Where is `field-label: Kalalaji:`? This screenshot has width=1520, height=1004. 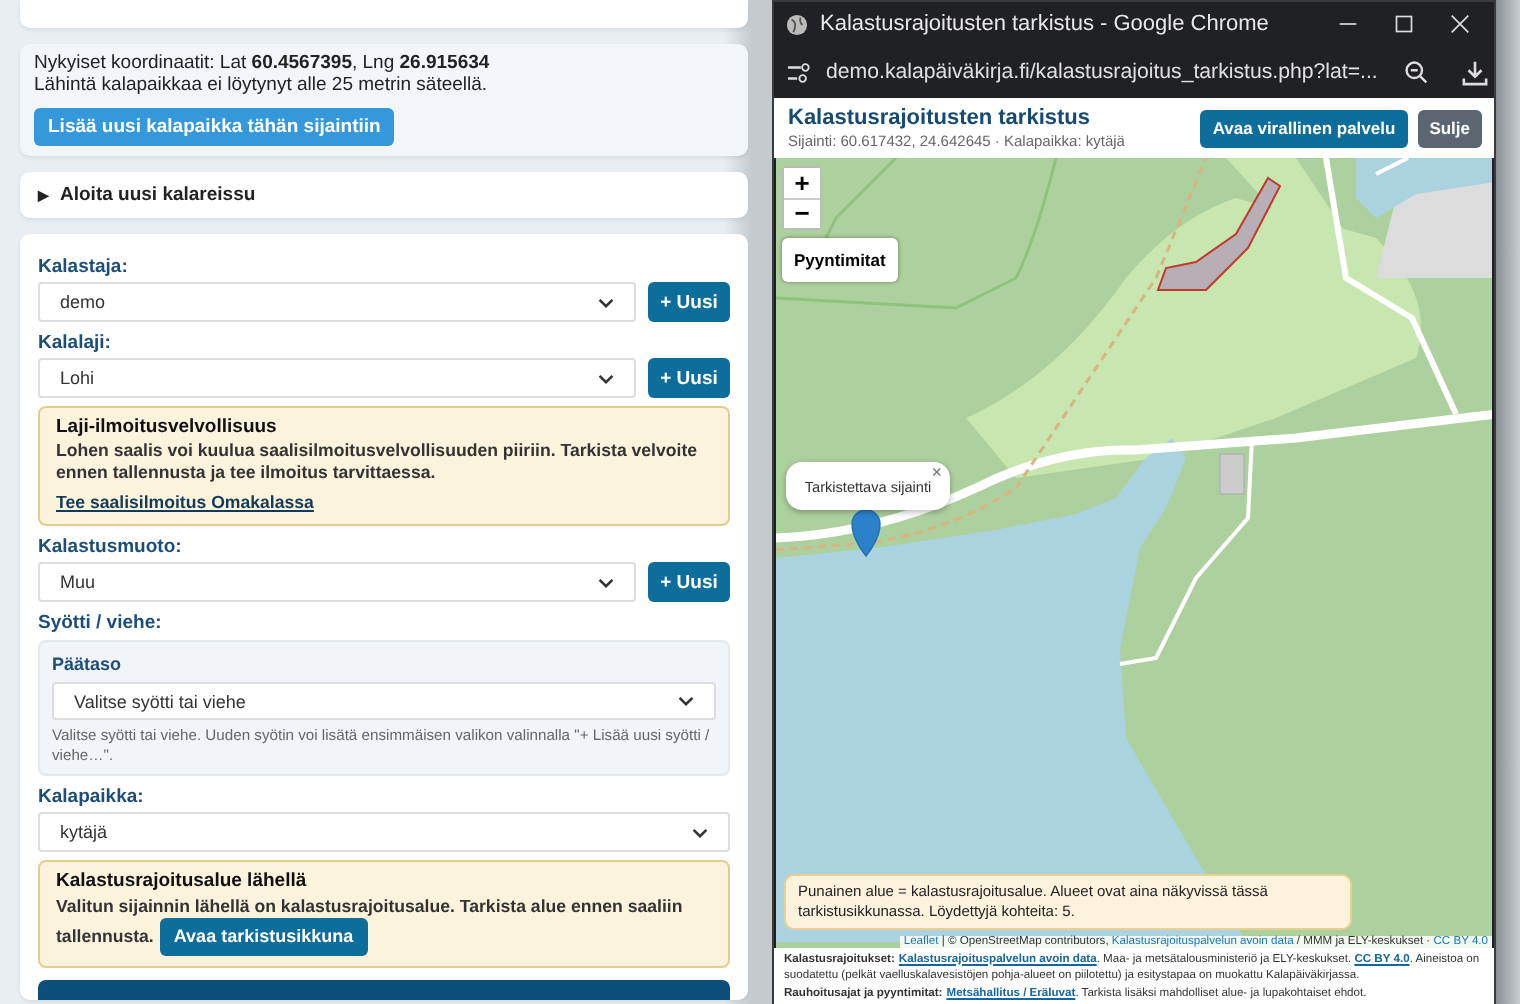
field-label: Kalalaji: is located at coordinates (75, 344).